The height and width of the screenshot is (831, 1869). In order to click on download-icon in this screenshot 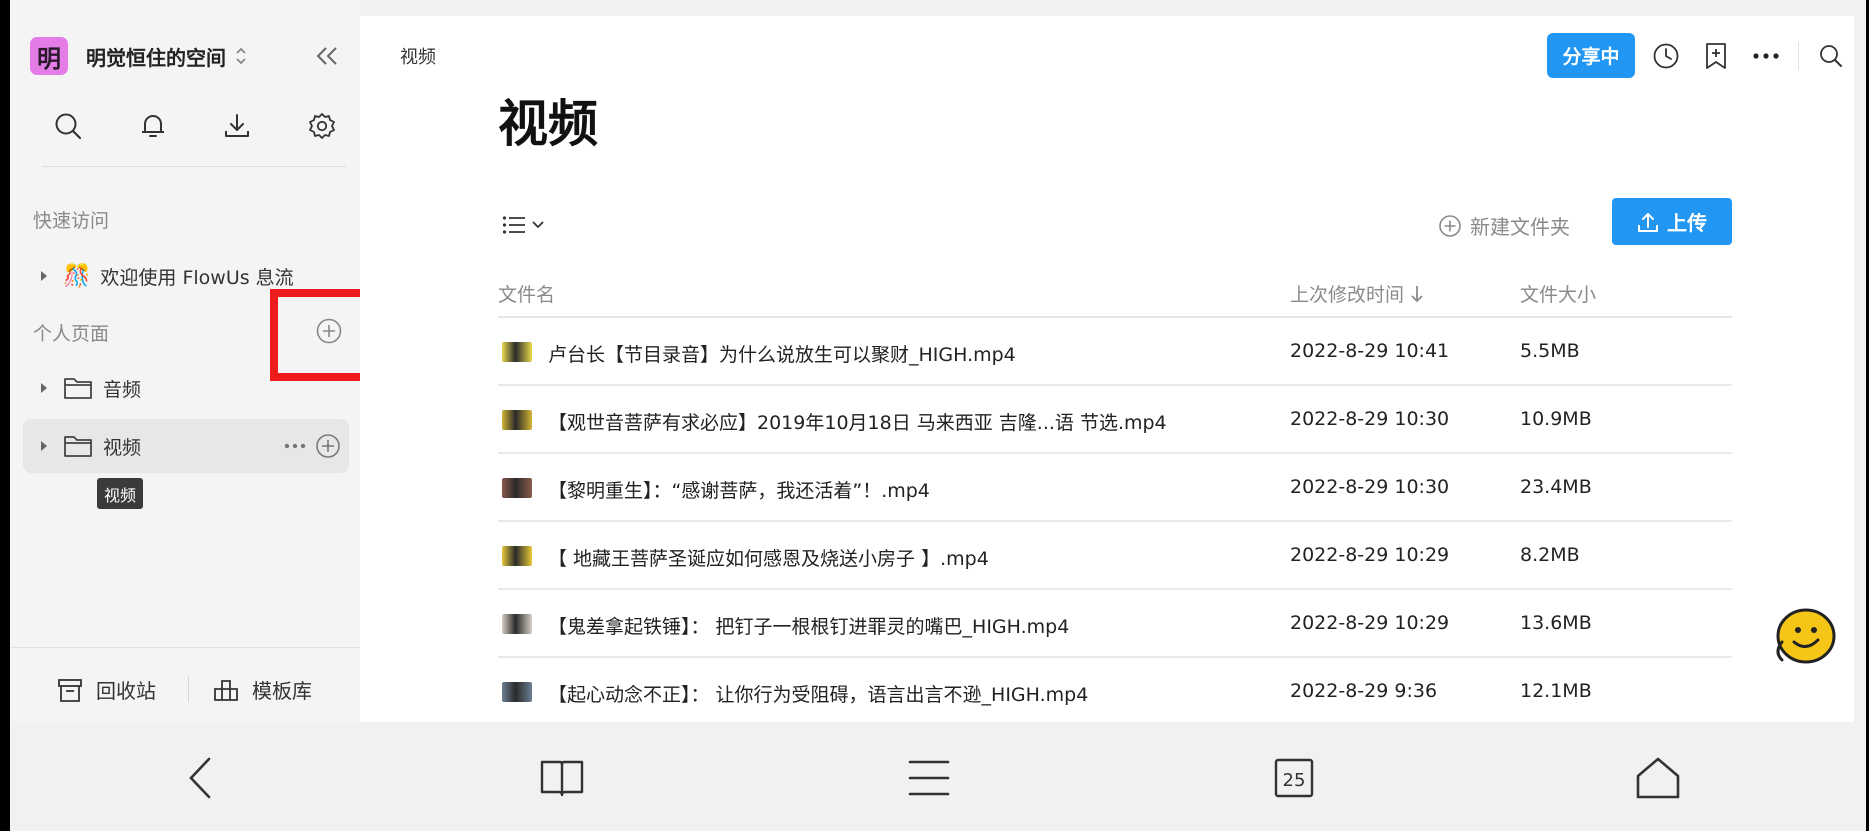, I will do `click(237, 125)`.